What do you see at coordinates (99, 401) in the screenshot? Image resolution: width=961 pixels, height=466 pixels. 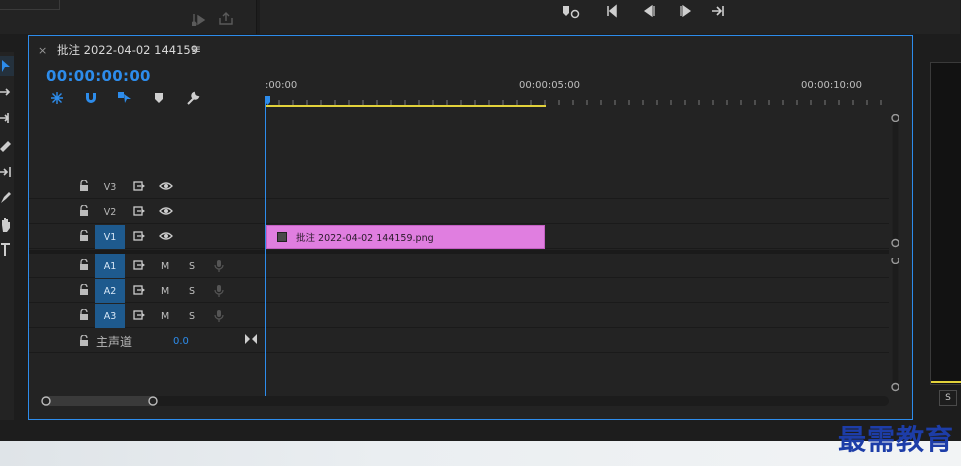 I see `horizontal-scrollbar-thumb` at bounding box center [99, 401].